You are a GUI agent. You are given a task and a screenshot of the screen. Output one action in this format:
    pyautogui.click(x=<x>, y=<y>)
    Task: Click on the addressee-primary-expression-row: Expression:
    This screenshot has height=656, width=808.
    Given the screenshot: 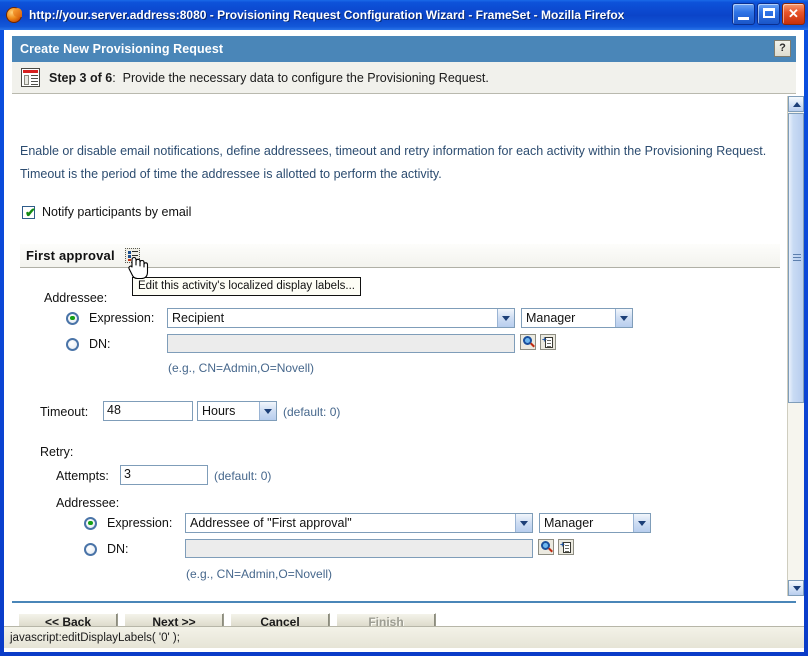 What is the action you would take?
    pyautogui.click(x=121, y=318)
    